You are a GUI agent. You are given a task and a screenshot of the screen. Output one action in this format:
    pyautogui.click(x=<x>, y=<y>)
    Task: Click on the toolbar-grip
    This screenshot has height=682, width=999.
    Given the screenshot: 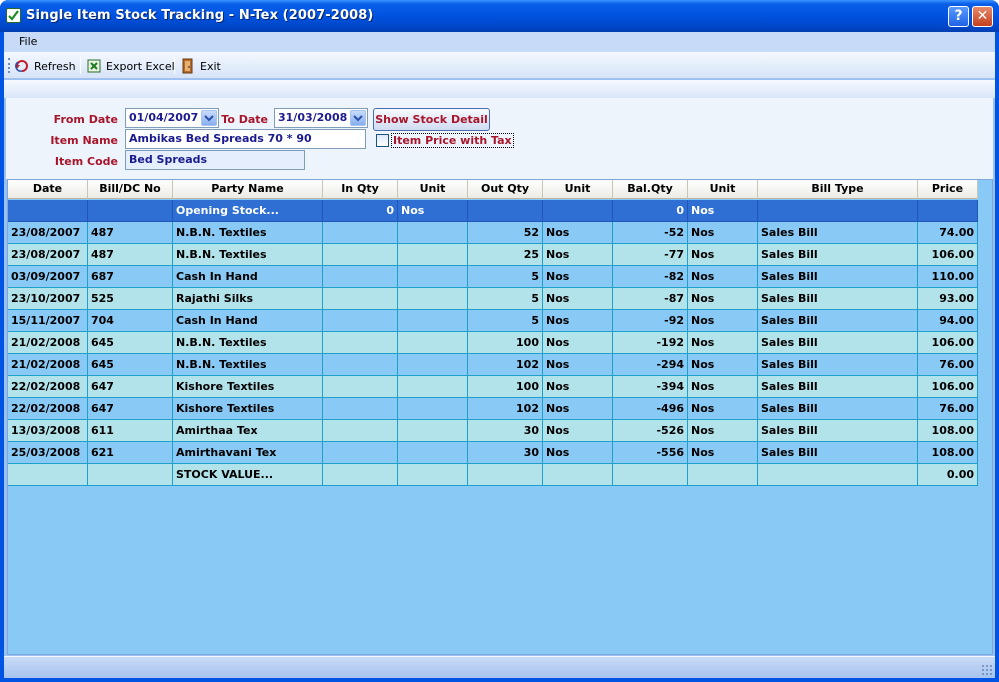 What is the action you would take?
    pyautogui.click(x=9, y=65)
    